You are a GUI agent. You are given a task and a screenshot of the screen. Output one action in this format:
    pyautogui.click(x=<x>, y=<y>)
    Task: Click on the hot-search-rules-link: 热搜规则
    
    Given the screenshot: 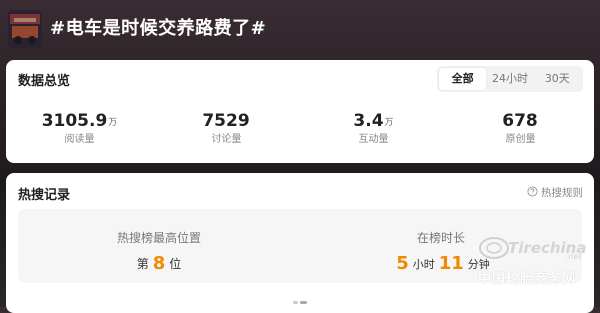 What is the action you would take?
    pyautogui.click(x=555, y=192)
    